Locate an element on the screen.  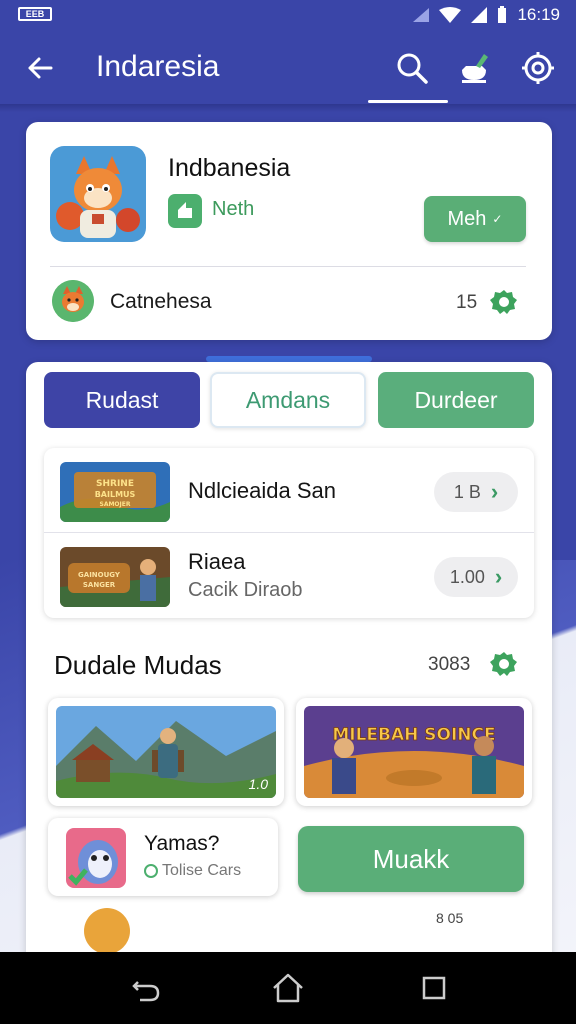
ink-bottle-icon is located at coordinates (475, 68).